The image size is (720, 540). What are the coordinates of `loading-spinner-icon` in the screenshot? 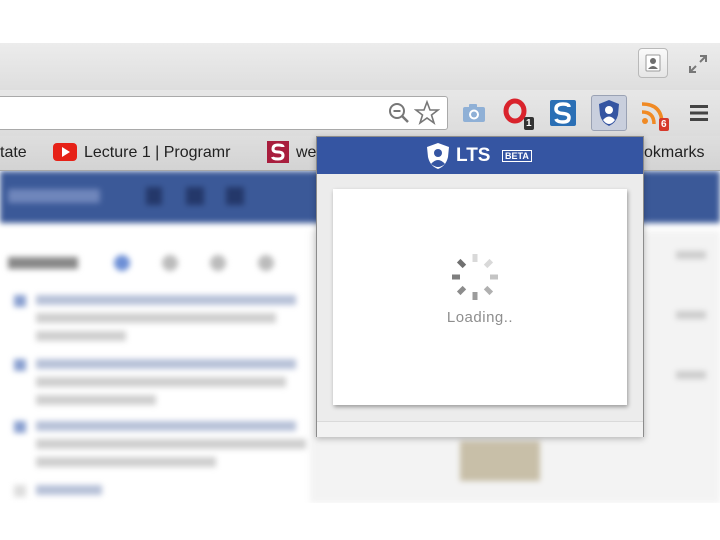 It's located at (475, 277).